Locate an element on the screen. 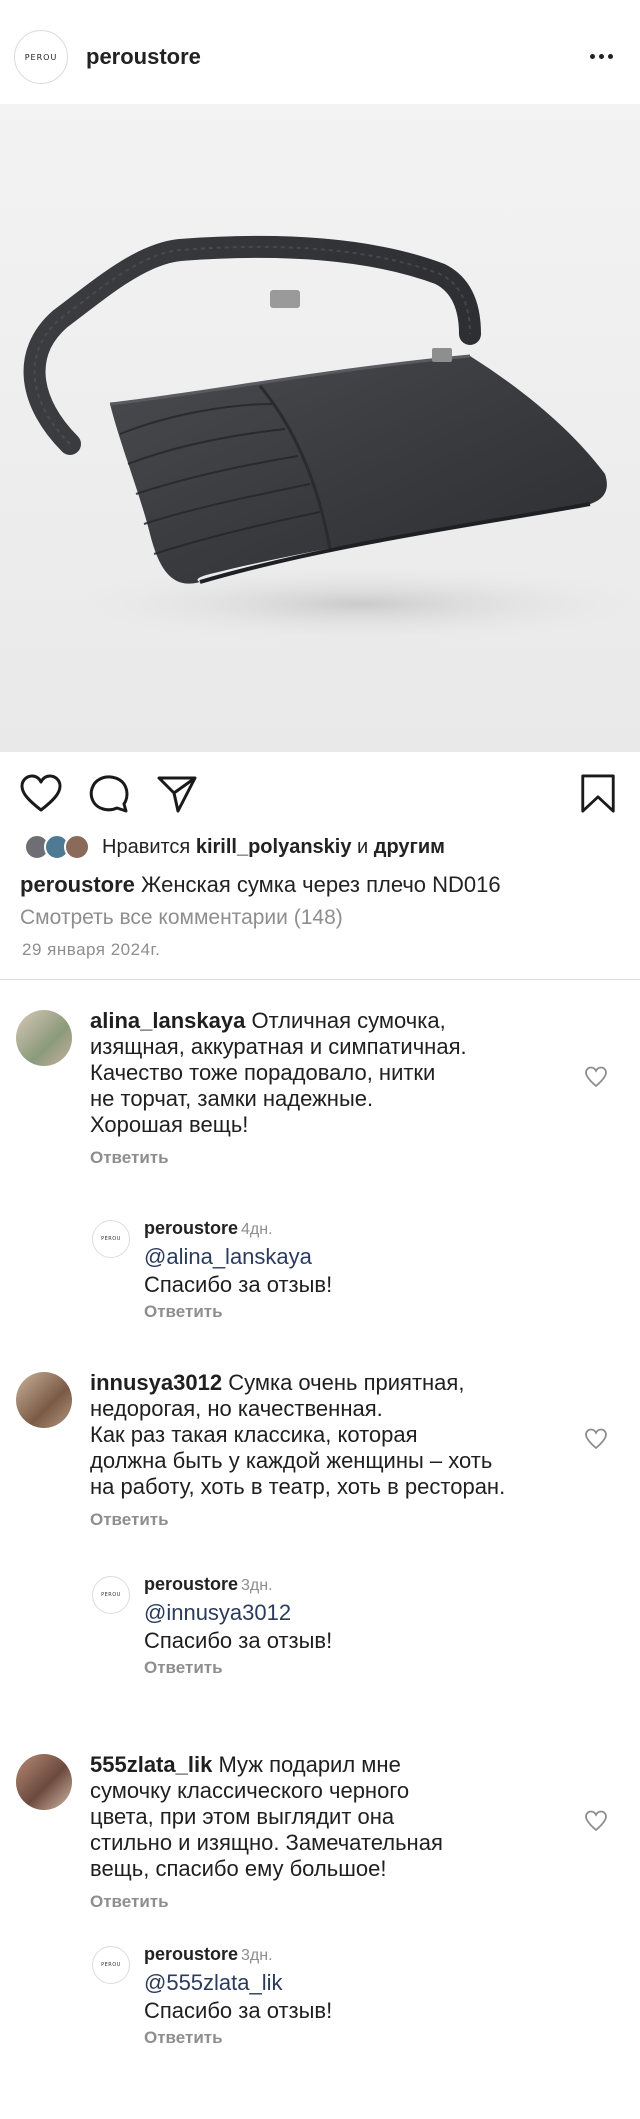 The width and height of the screenshot is (640, 2119). liker-avatars is located at coordinates (60, 847).